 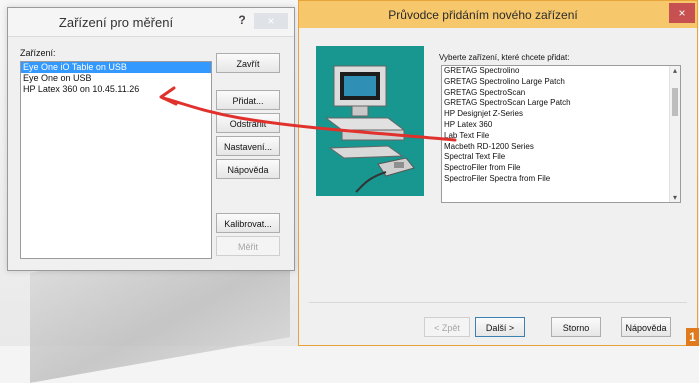 What do you see at coordinates (271, 21) in the screenshot?
I see `close-window-button: ×` at bounding box center [271, 21].